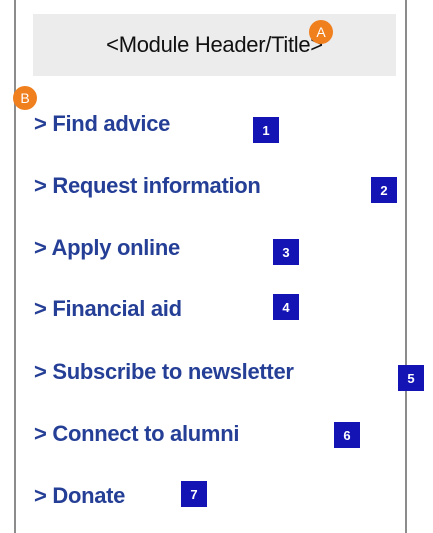 The height and width of the screenshot is (533, 433). Describe the element at coordinates (107, 248) in the screenshot. I see `link-apply-online: > Apply online` at that location.